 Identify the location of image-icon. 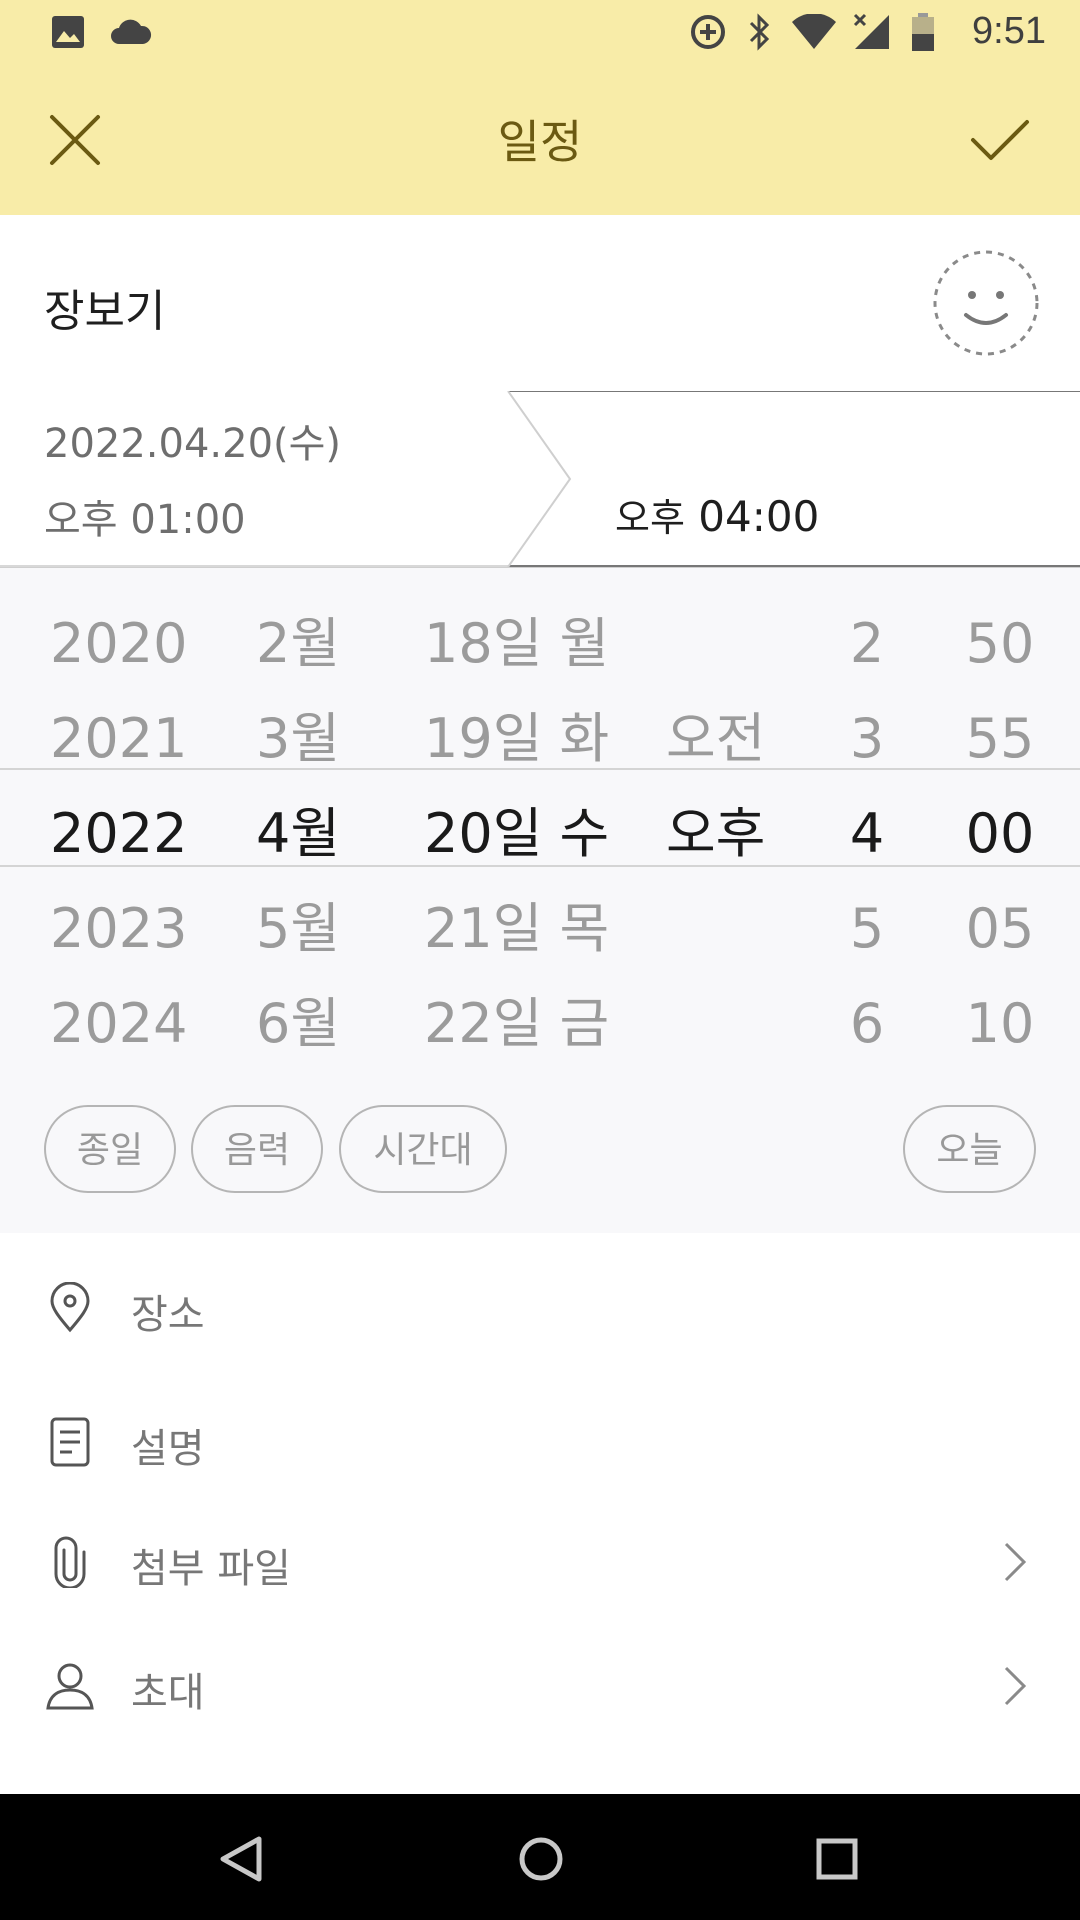
(68, 32).